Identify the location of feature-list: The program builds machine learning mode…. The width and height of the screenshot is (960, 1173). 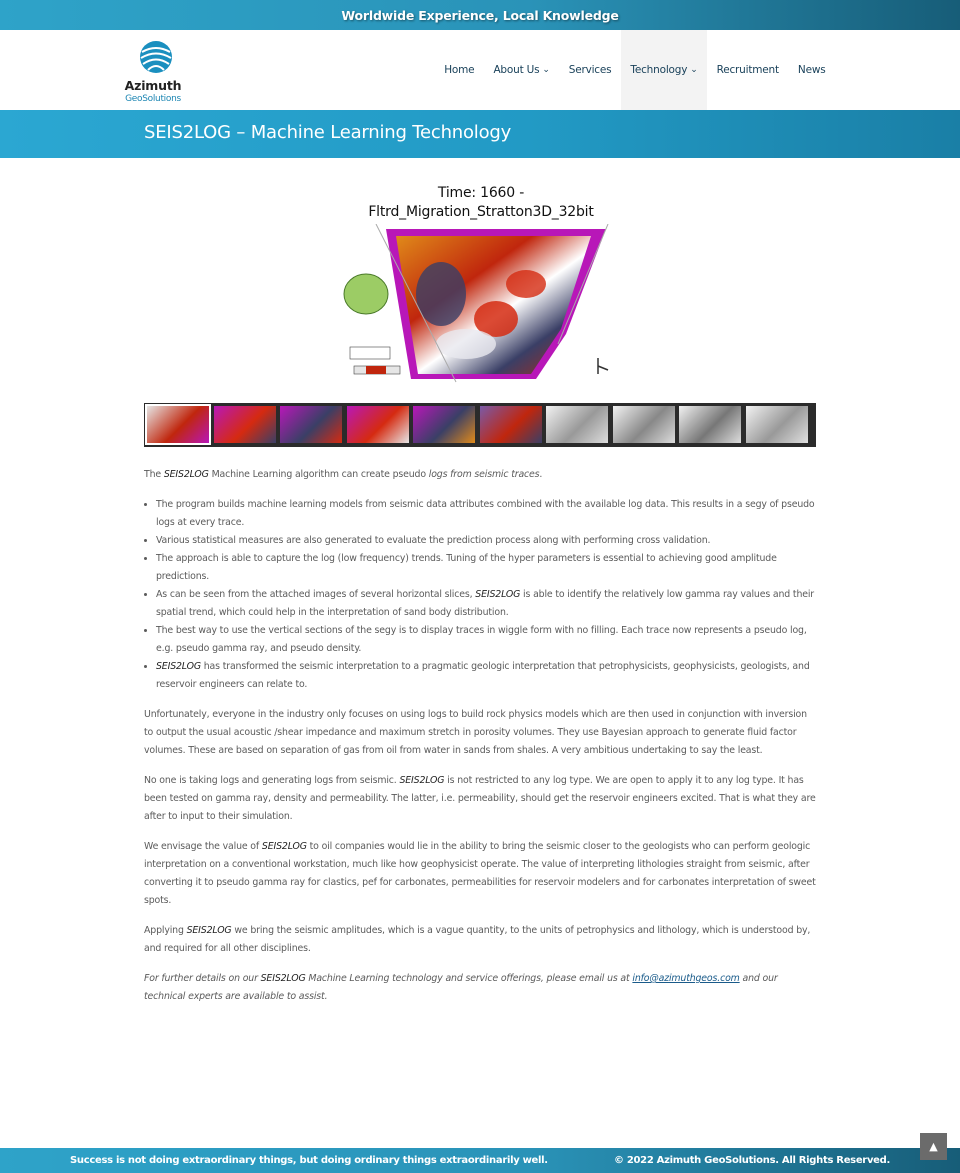
(480, 595).